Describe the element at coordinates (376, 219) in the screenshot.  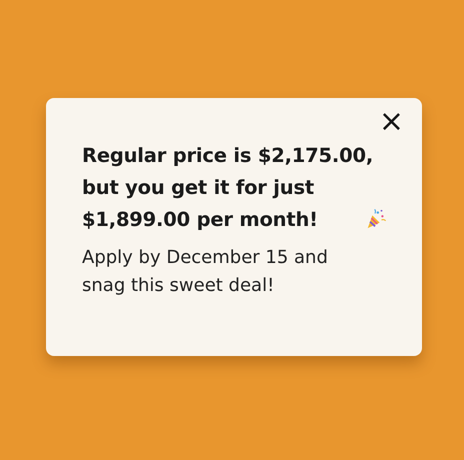
I see `party-popper-icon` at that location.